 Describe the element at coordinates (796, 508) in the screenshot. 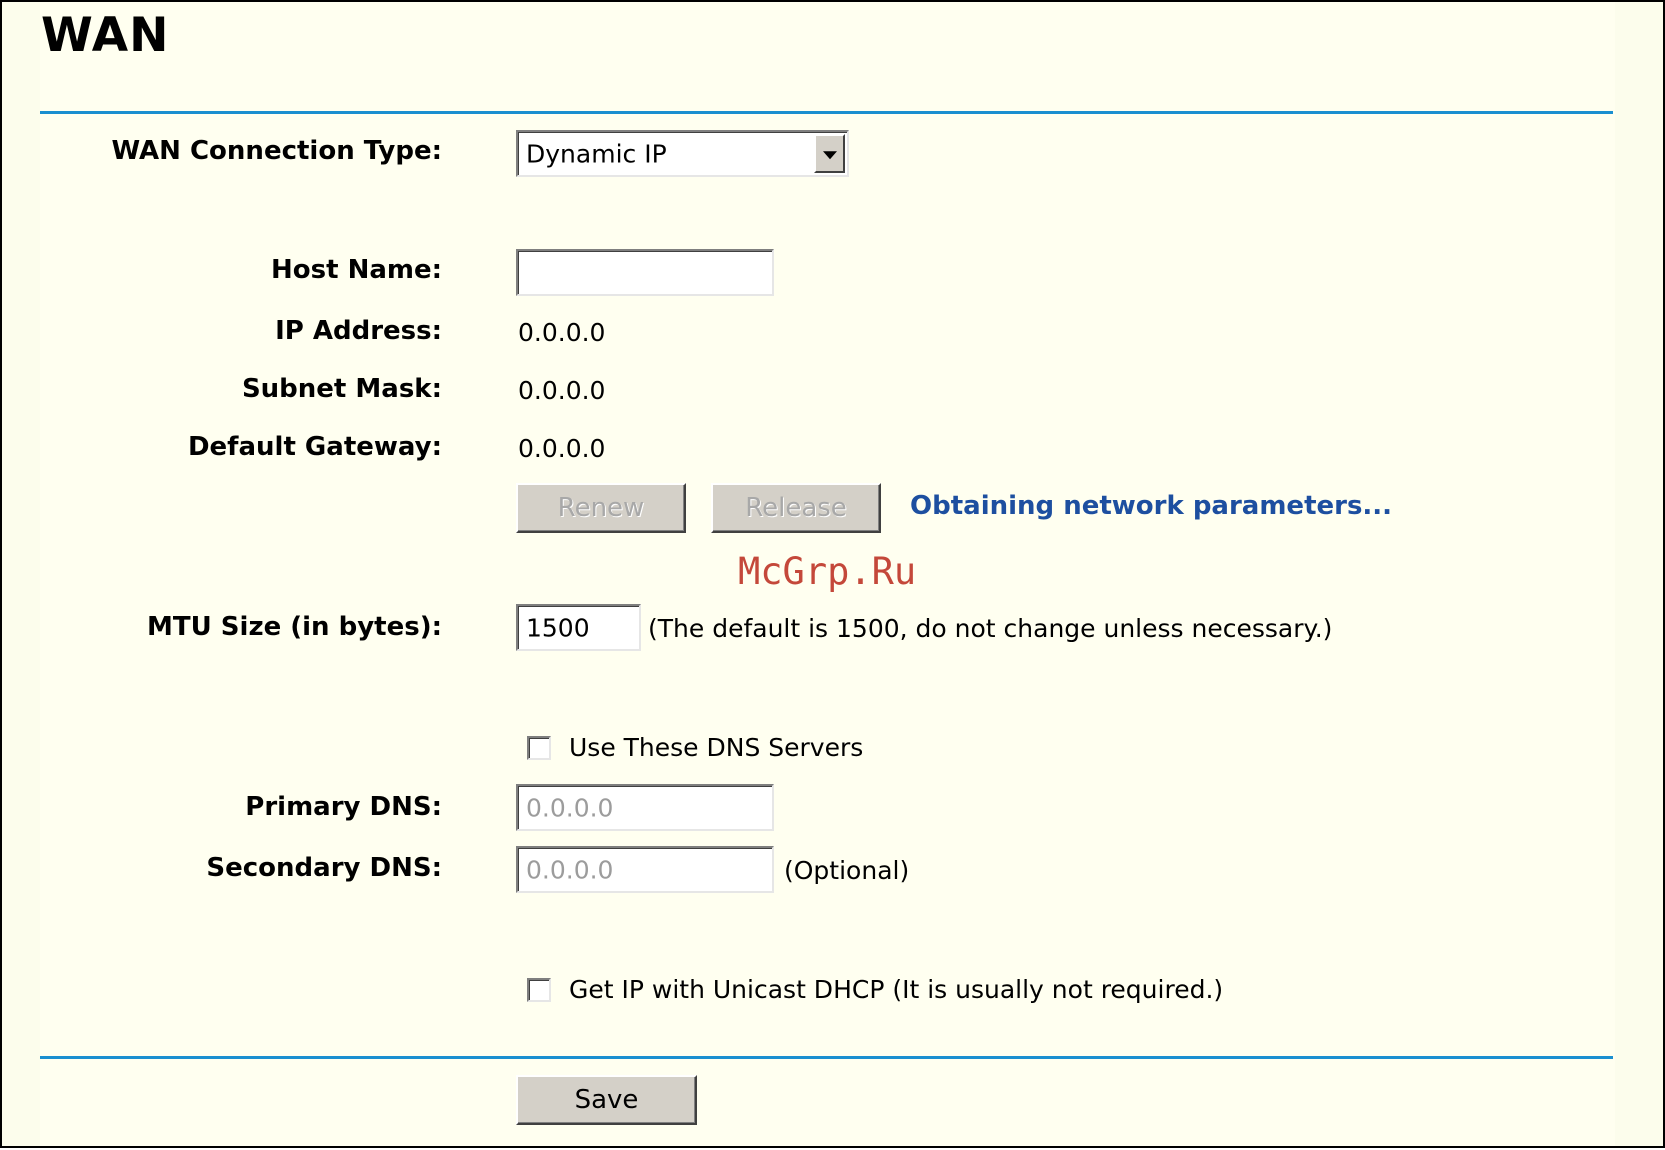

I see `release-button: Release` at that location.